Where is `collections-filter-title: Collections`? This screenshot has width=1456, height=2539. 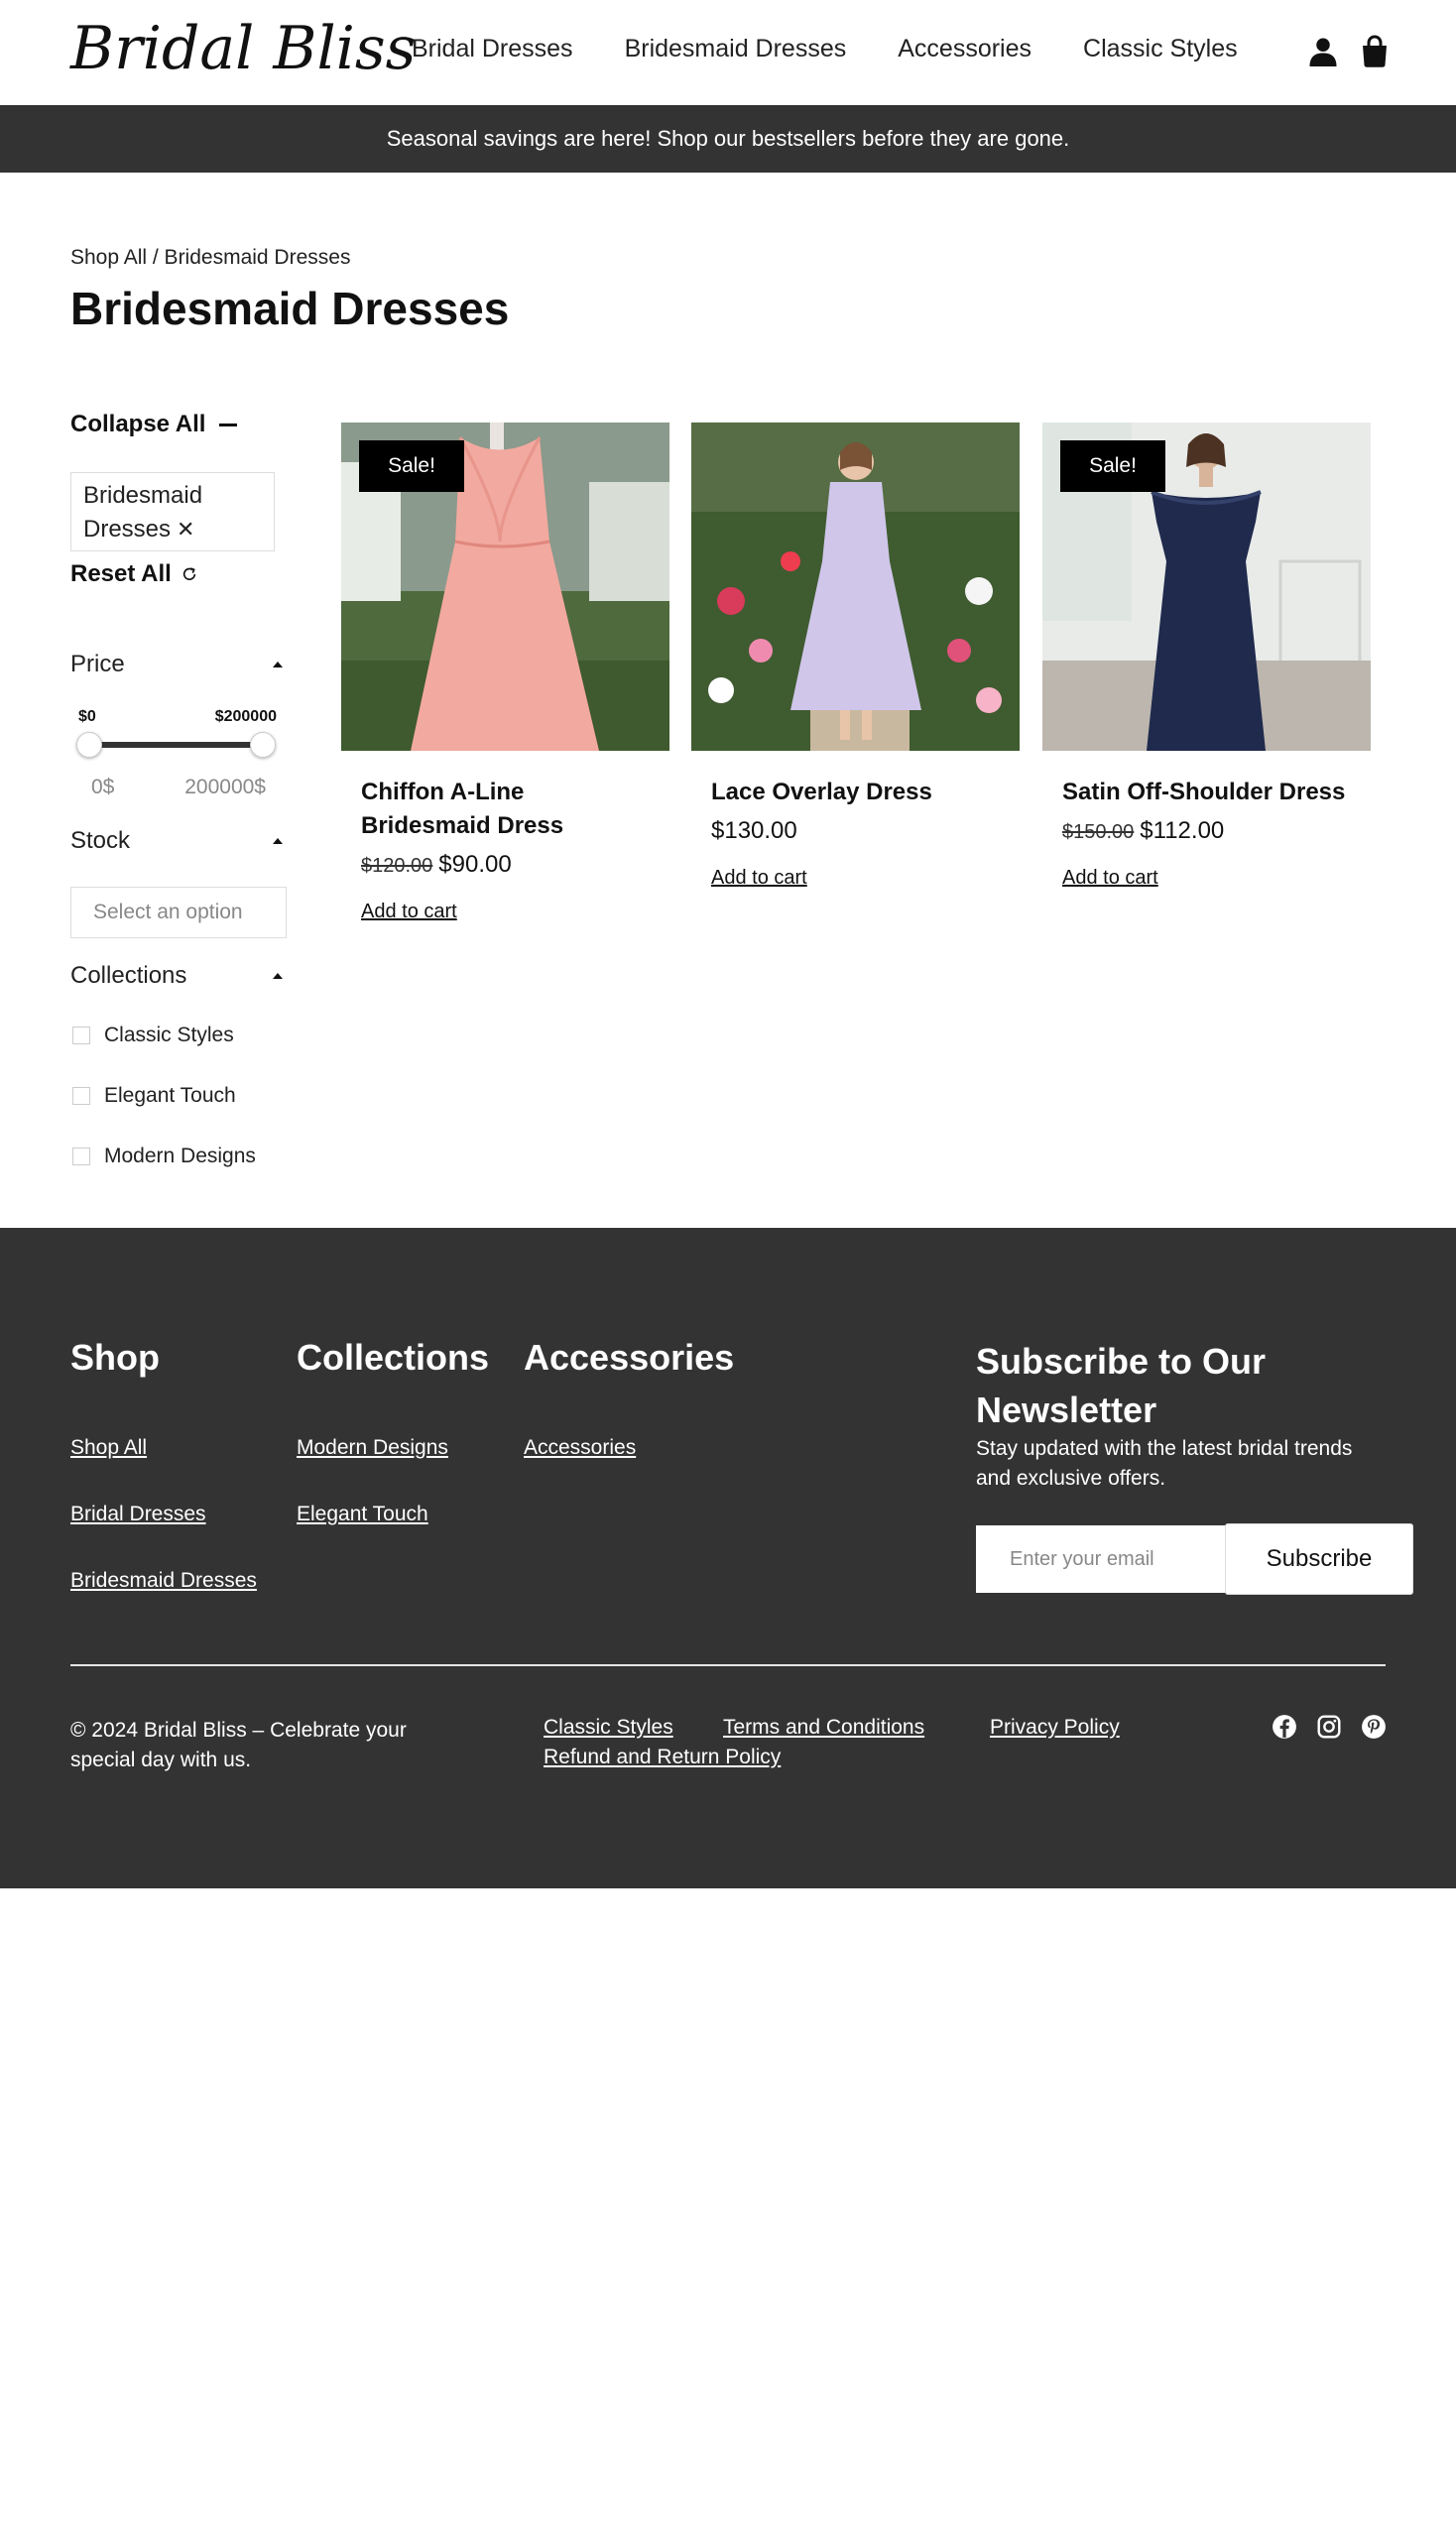
collections-filter-title: Collections is located at coordinates (128, 976).